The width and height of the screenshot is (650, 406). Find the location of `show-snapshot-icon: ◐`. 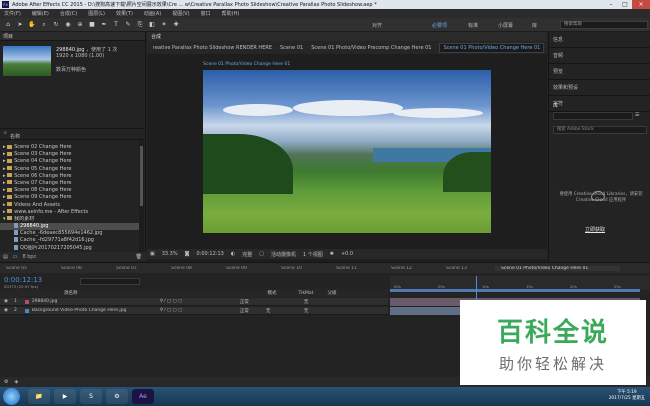

show-snapshot-icon: ◐ is located at coordinates (233, 254).